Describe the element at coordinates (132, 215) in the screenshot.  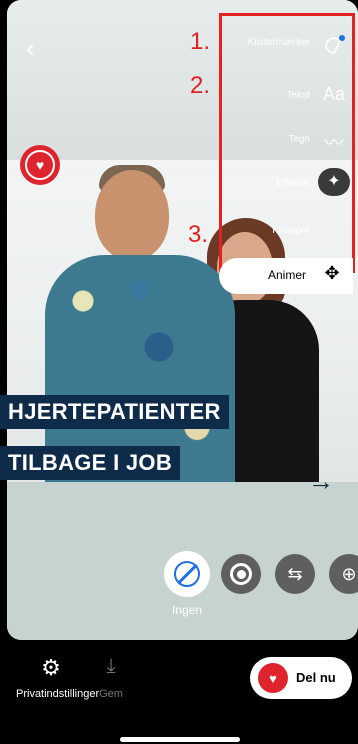
I see `man-head` at that location.